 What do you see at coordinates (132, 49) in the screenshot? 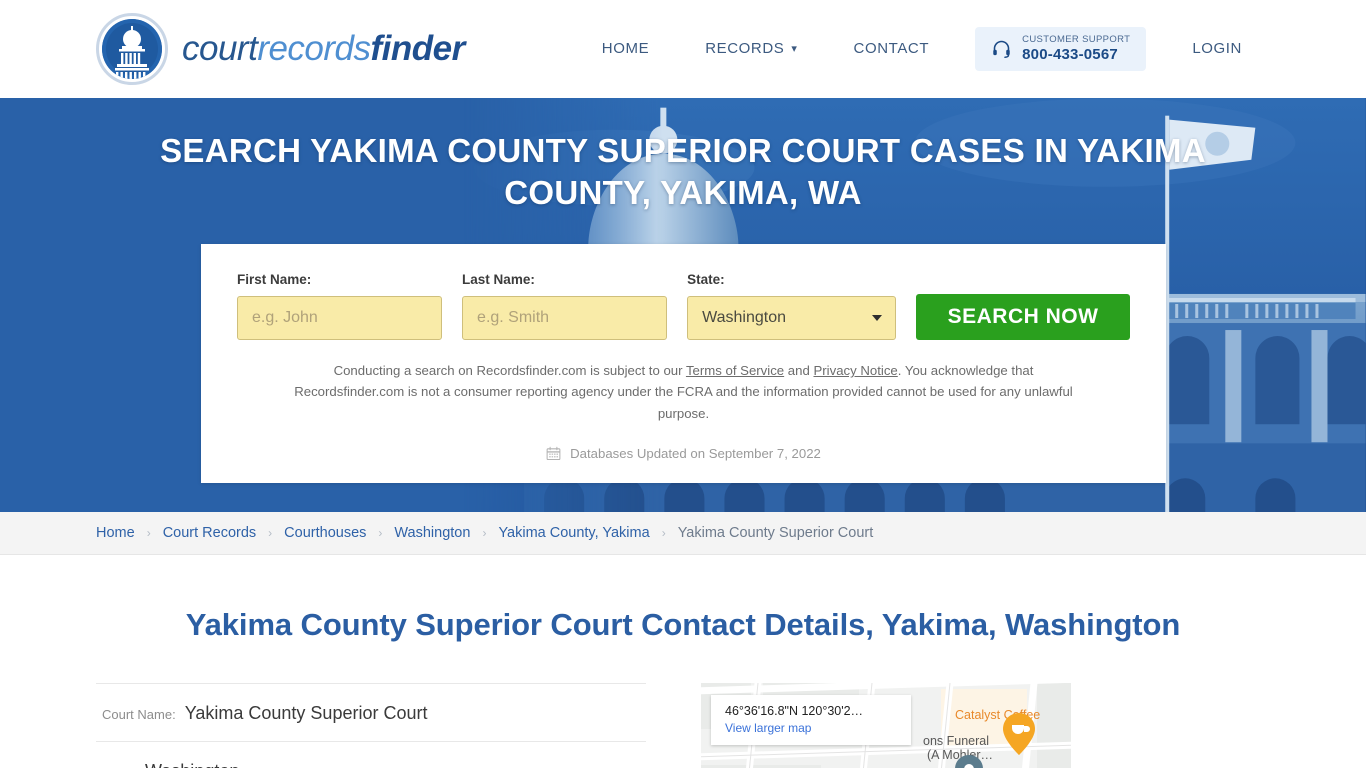
I see `capitol-dome-seal-icon` at bounding box center [132, 49].